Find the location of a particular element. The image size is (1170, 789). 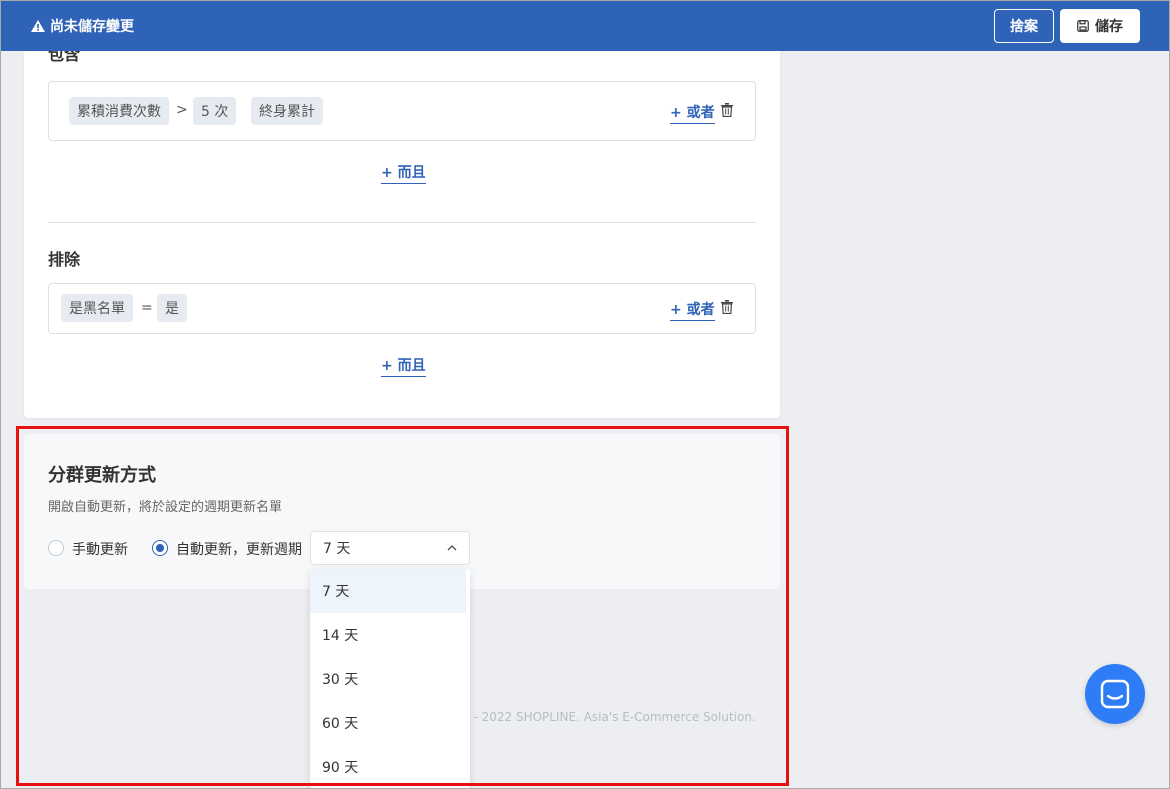

rule-value-chip: 5 次 is located at coordinates (215, 111).